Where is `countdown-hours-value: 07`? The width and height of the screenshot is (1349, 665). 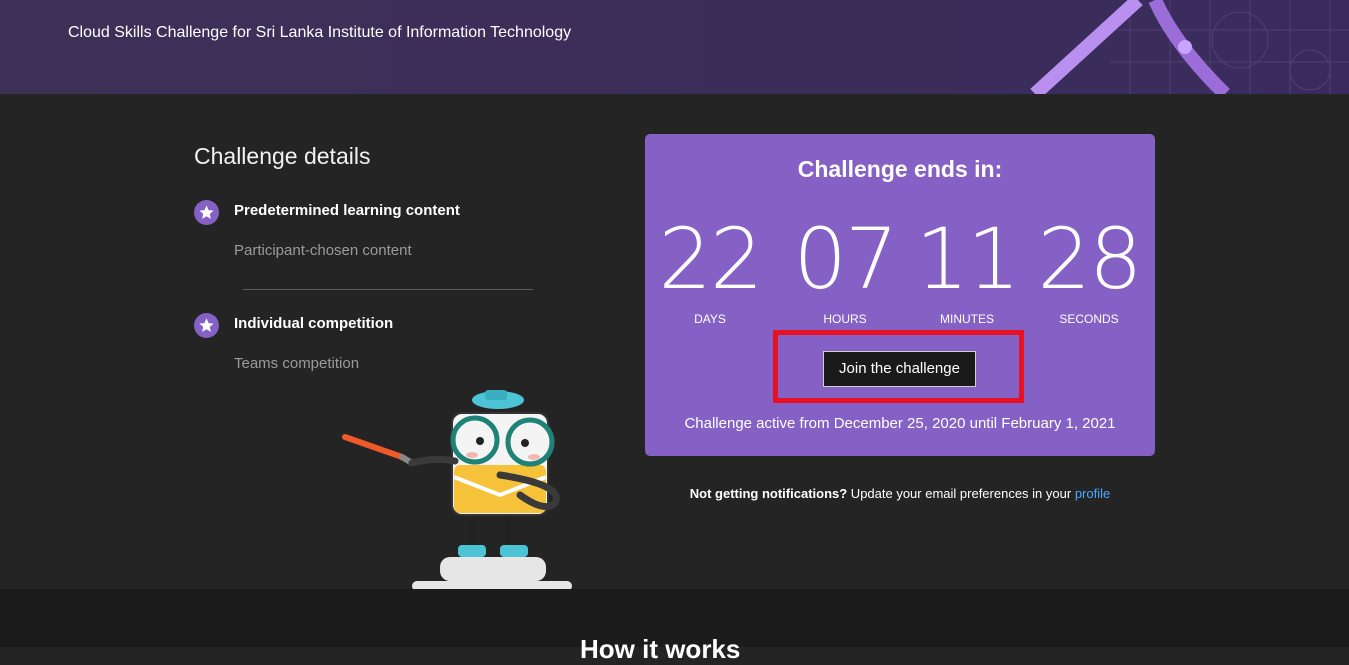
countdown-hours-value: 07 is located at coordinates (846, 259).